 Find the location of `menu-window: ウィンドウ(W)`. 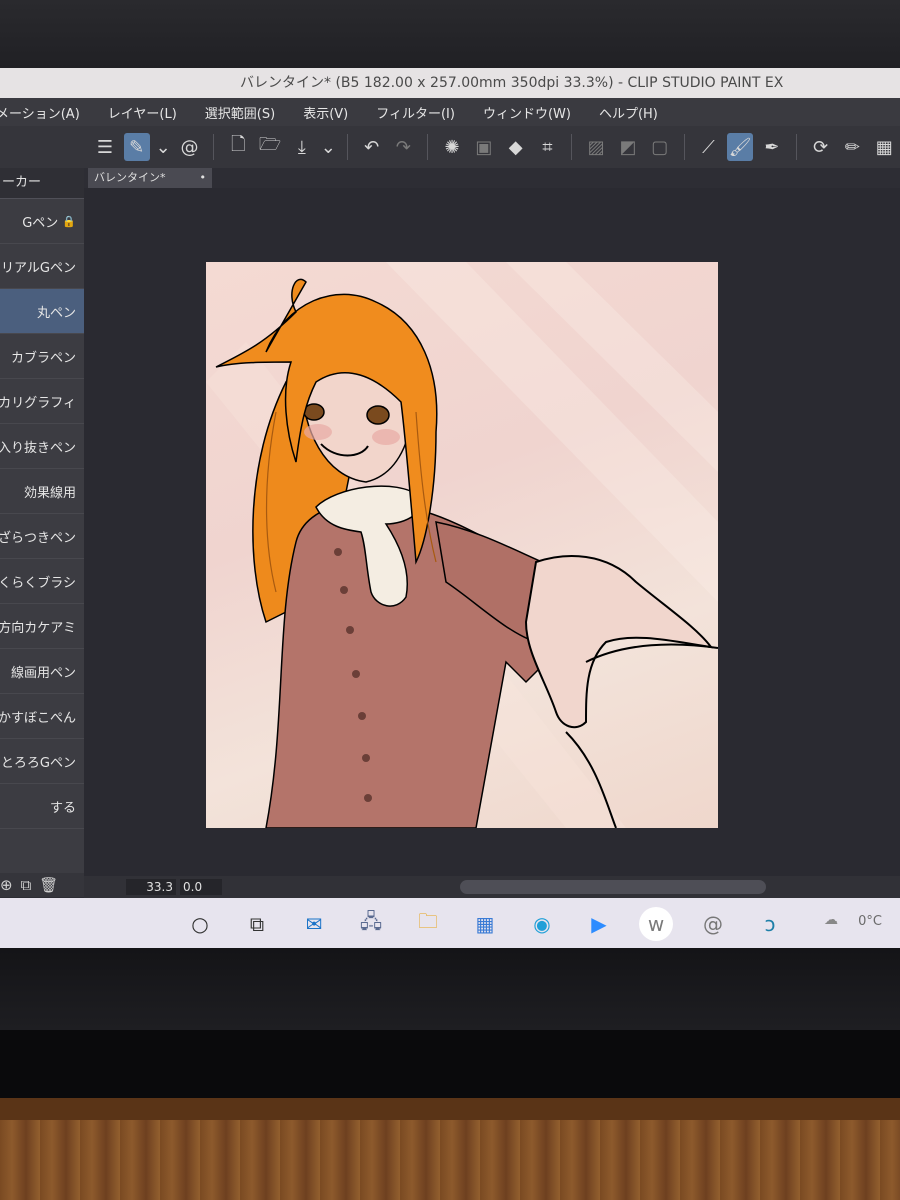

menu-window: ウィンドウ(W) is located at coordinates (527, 112).